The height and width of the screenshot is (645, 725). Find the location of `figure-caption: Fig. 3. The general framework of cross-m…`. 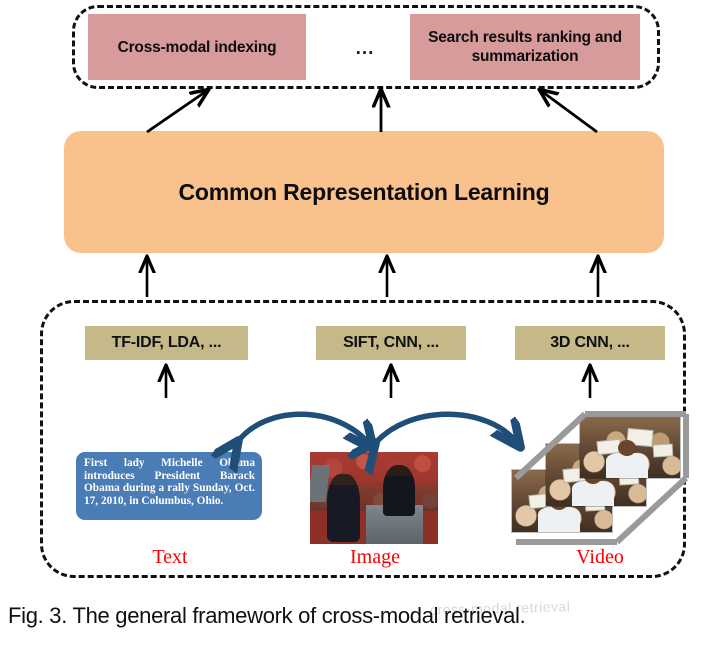

figure-caption: Fig. 3. The general framework of cross-m… is located at coordinates (267, 615).